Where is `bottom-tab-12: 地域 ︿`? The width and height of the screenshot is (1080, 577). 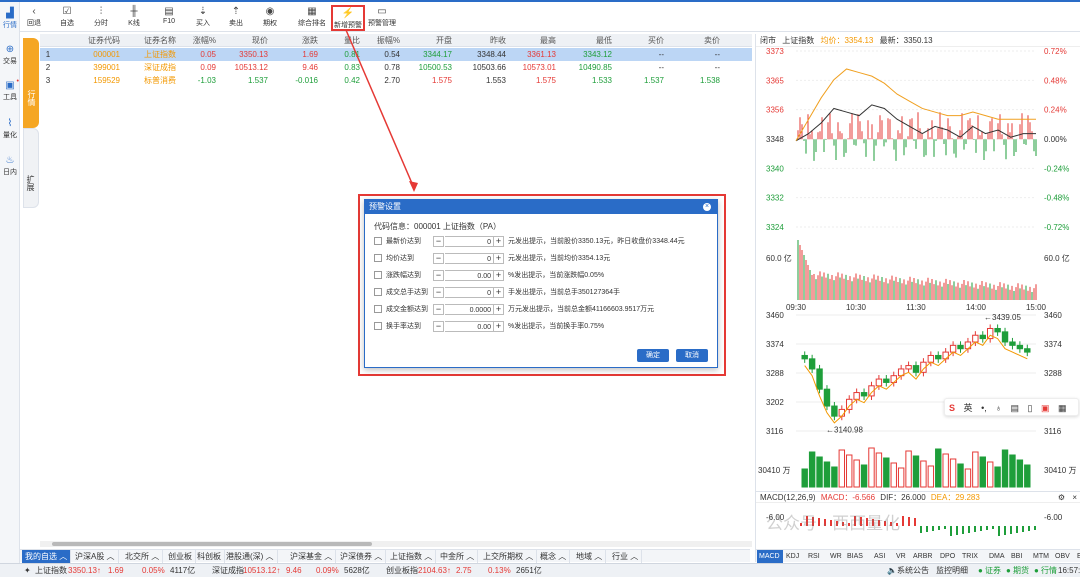 bottom-tab-12: 地域 ︿ is located at coordinates (590, 556).